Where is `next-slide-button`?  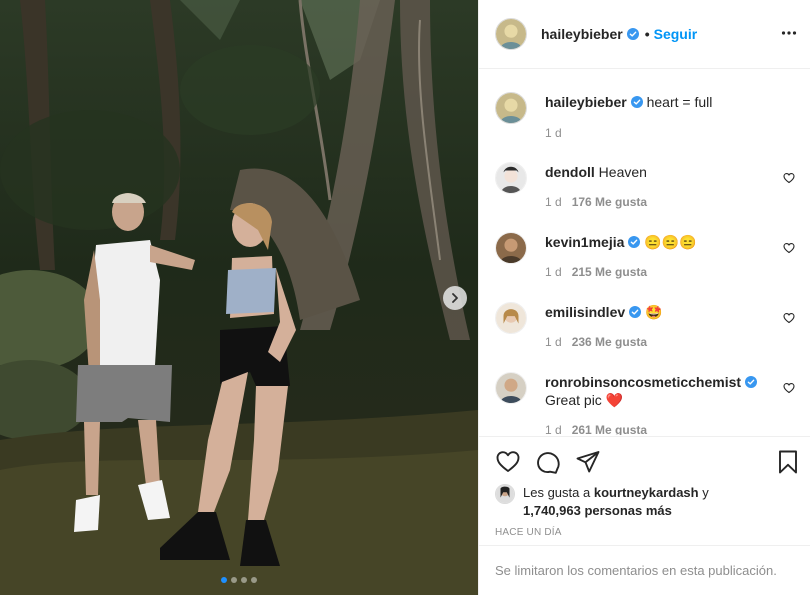 next-slide-button is located at coordinates (455, 298).